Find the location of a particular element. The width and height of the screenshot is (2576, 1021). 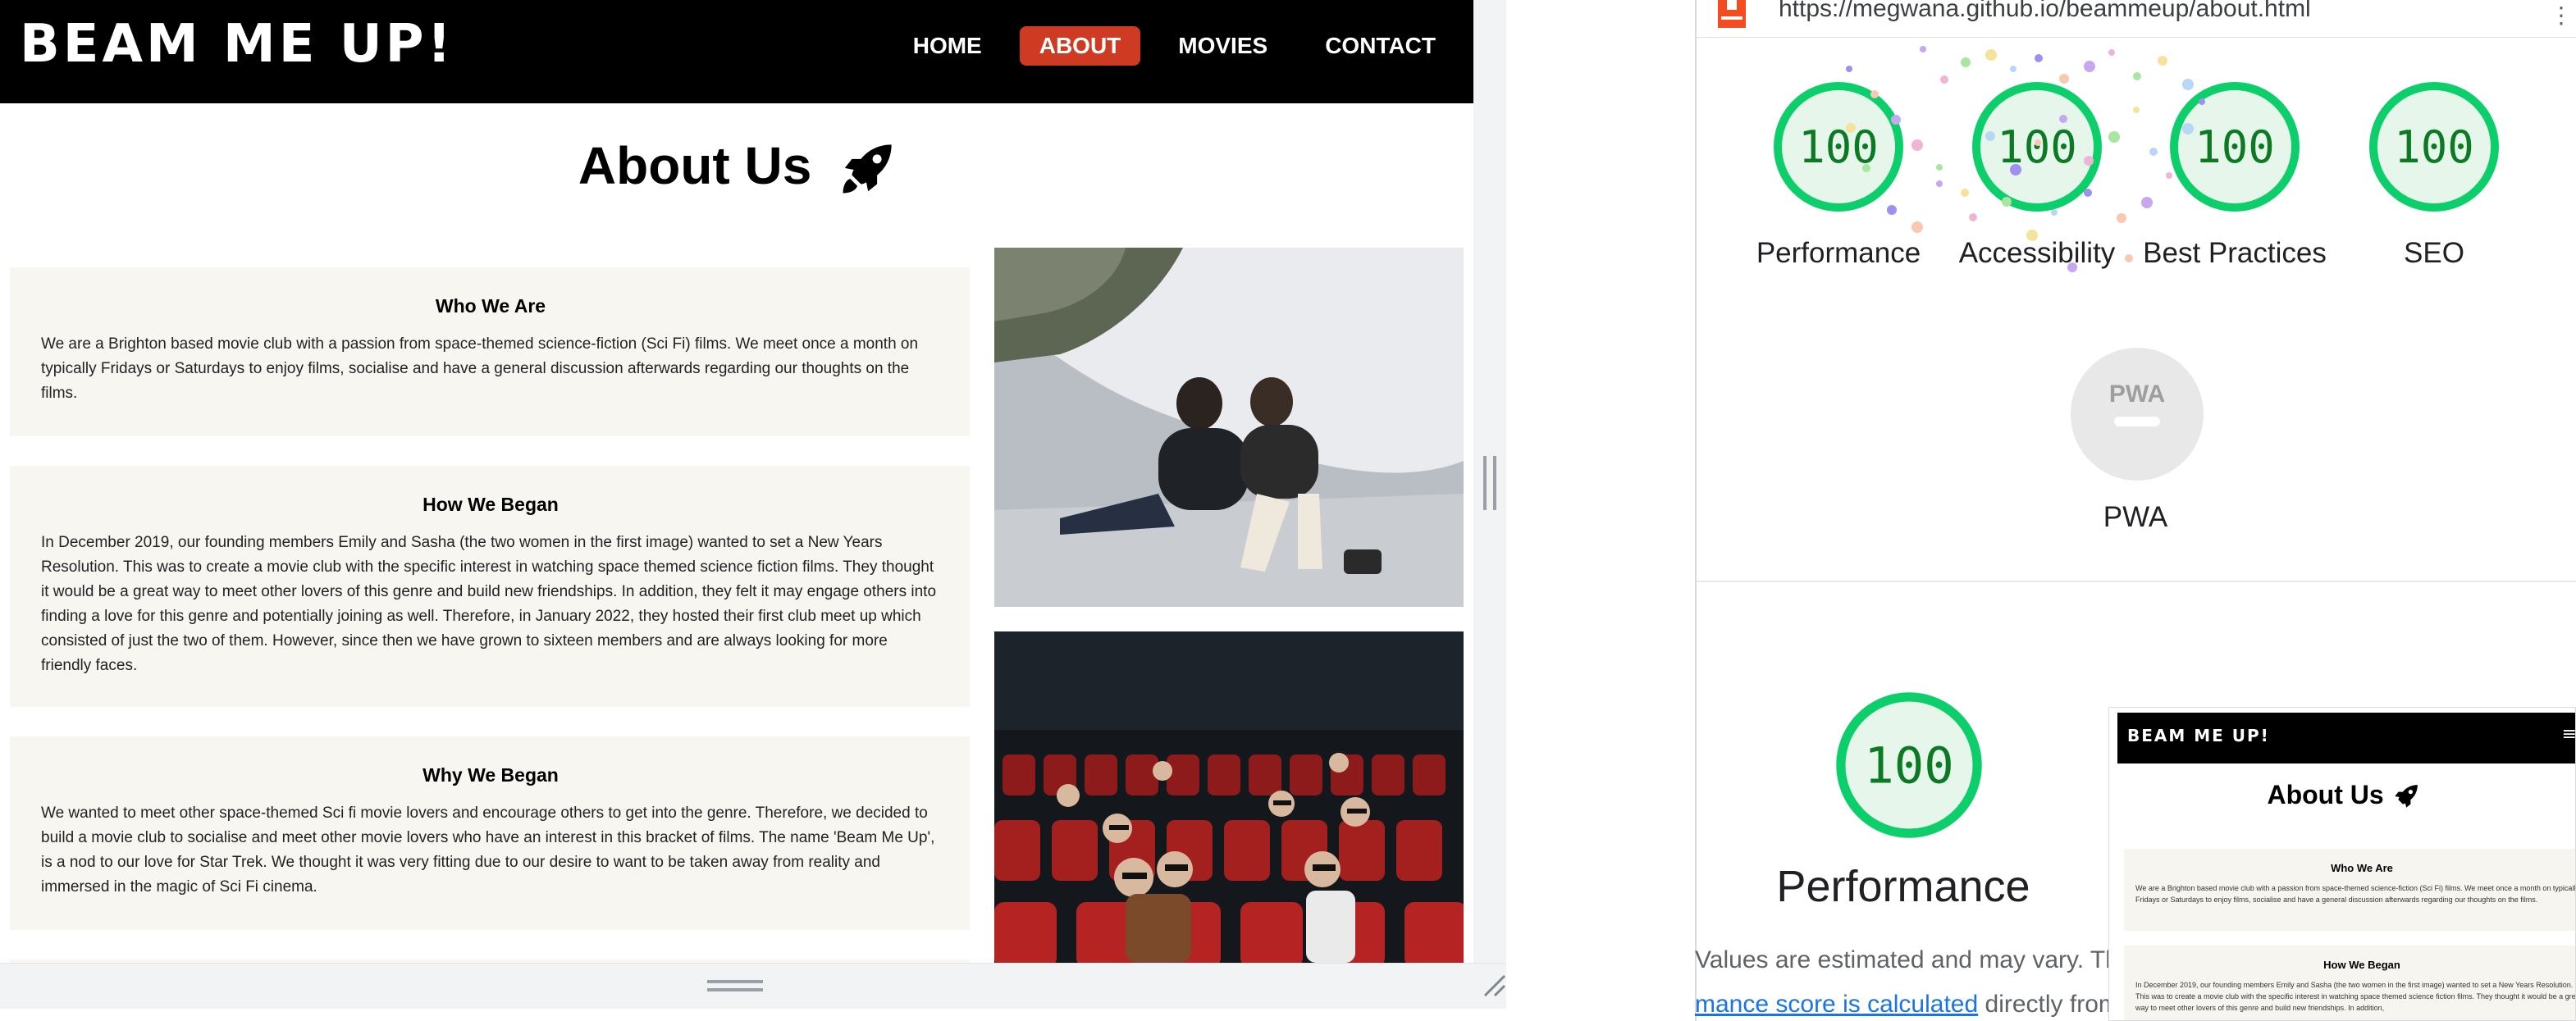

hamburger-icon: ≡ is located at coordinates (2569, 734).